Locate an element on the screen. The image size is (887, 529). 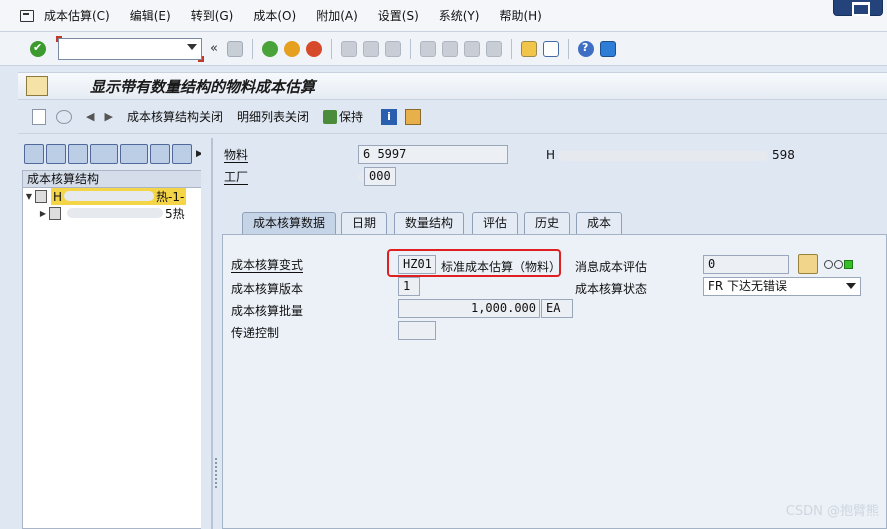
previous-arrow-icon: ◀ is located at coordinates (90, 116).